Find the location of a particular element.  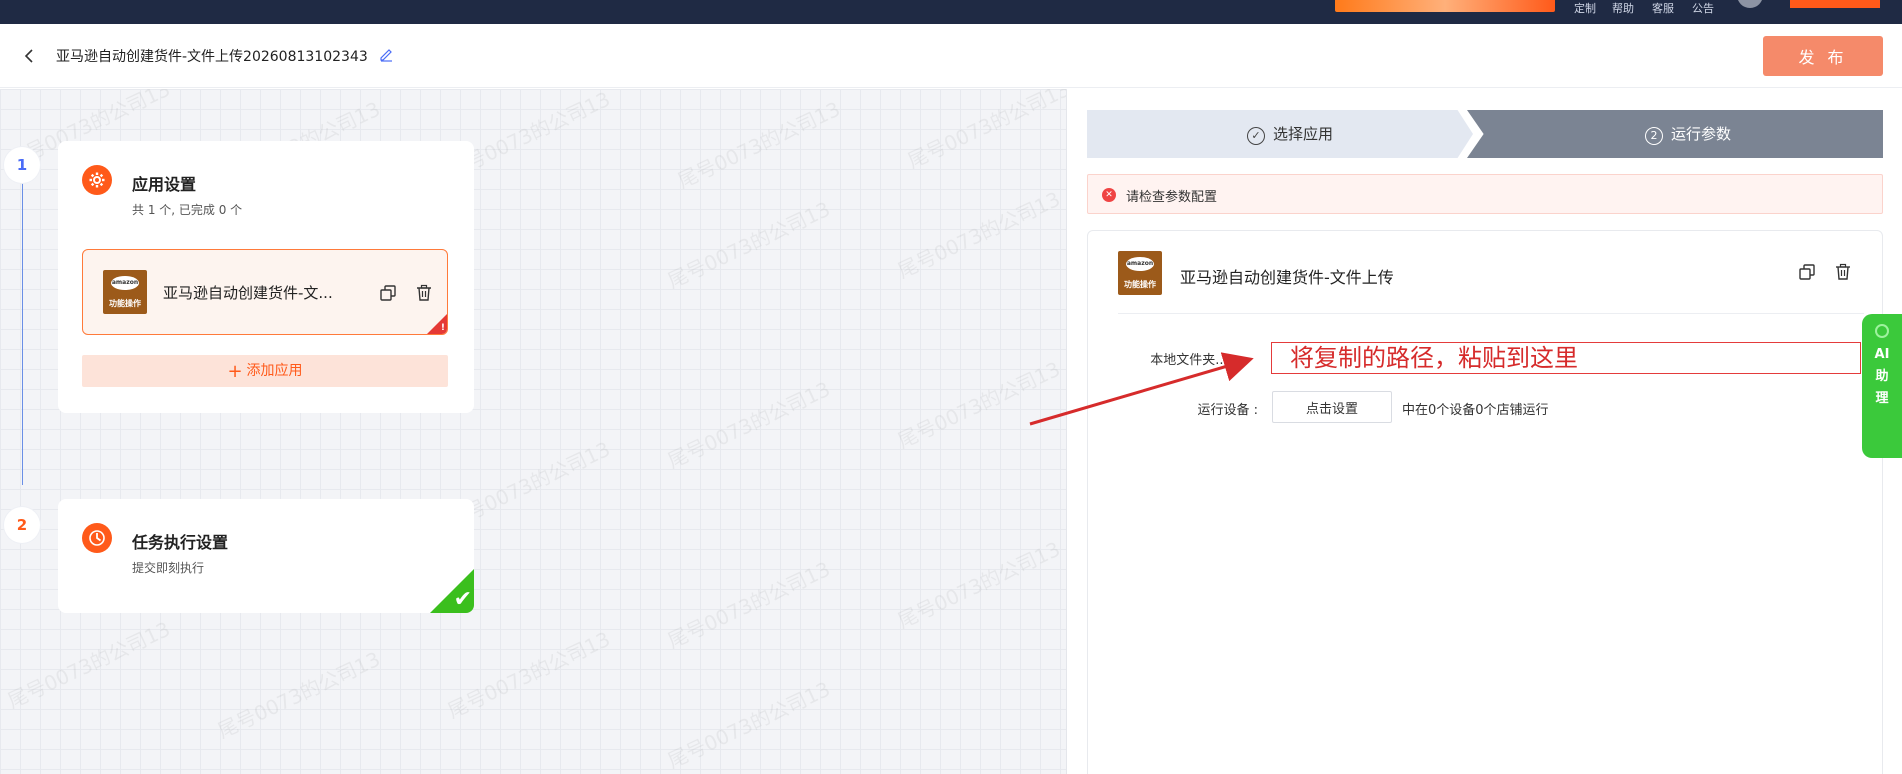

step-number-2: 2 is located at coordinates (22, 525).